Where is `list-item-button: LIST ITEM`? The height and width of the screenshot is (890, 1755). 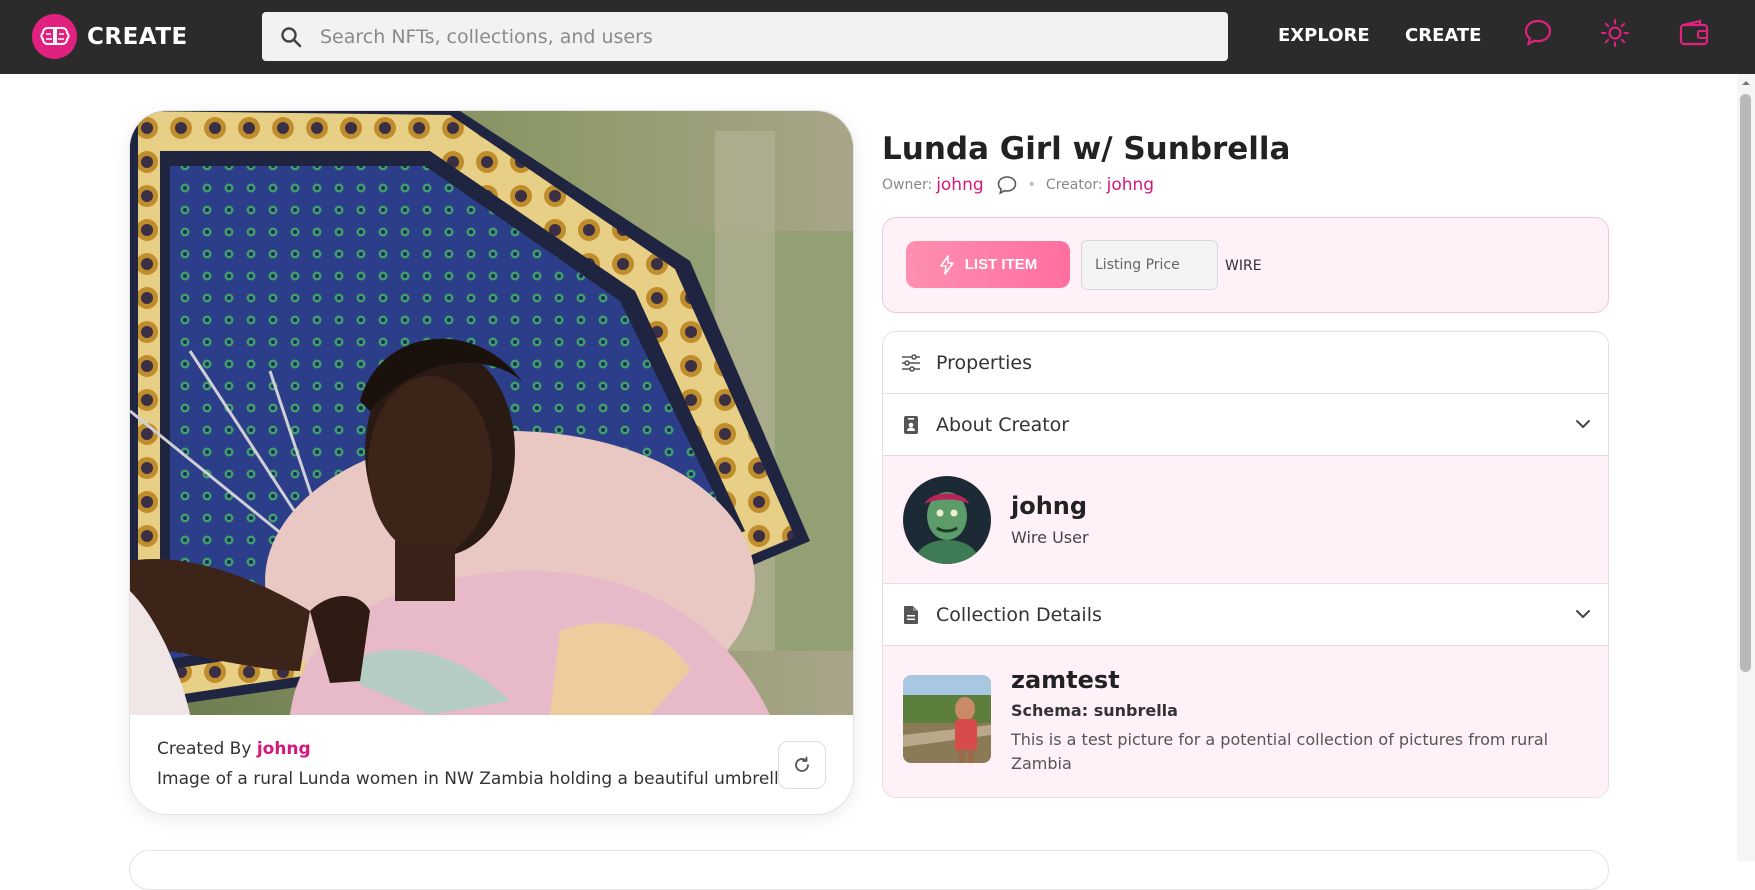 list-item-button: LIST ITEM is located at coordinates (988, 264).